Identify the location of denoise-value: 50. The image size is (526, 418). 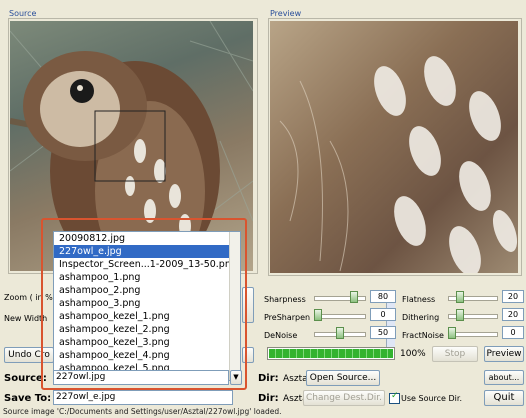
(383, 332).